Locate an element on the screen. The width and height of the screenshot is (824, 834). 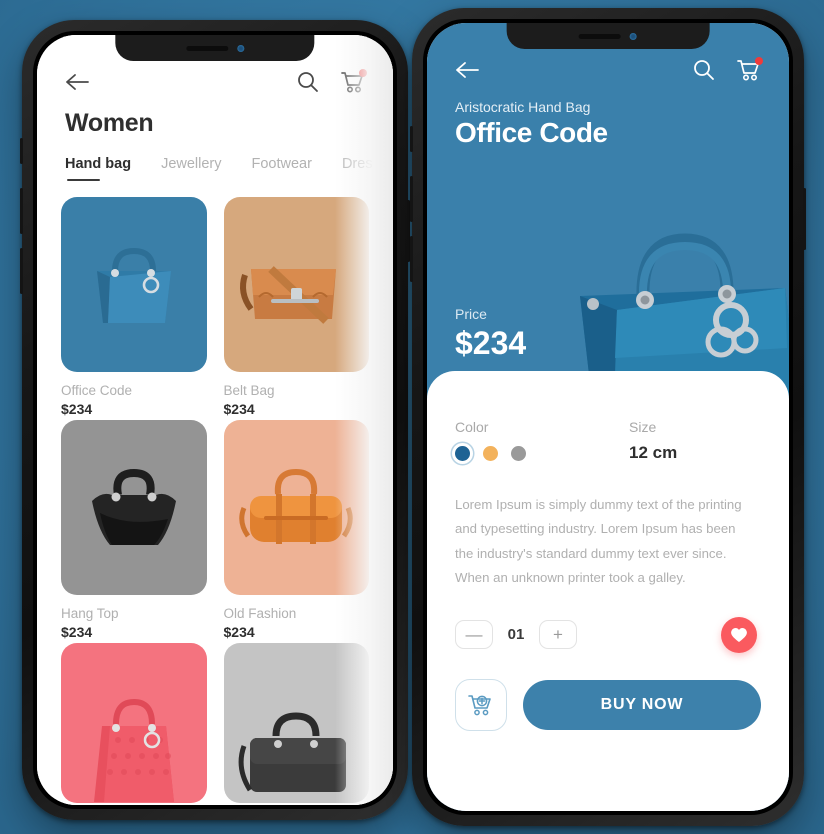
phone-left-notch is located at coordinates (215, 48).